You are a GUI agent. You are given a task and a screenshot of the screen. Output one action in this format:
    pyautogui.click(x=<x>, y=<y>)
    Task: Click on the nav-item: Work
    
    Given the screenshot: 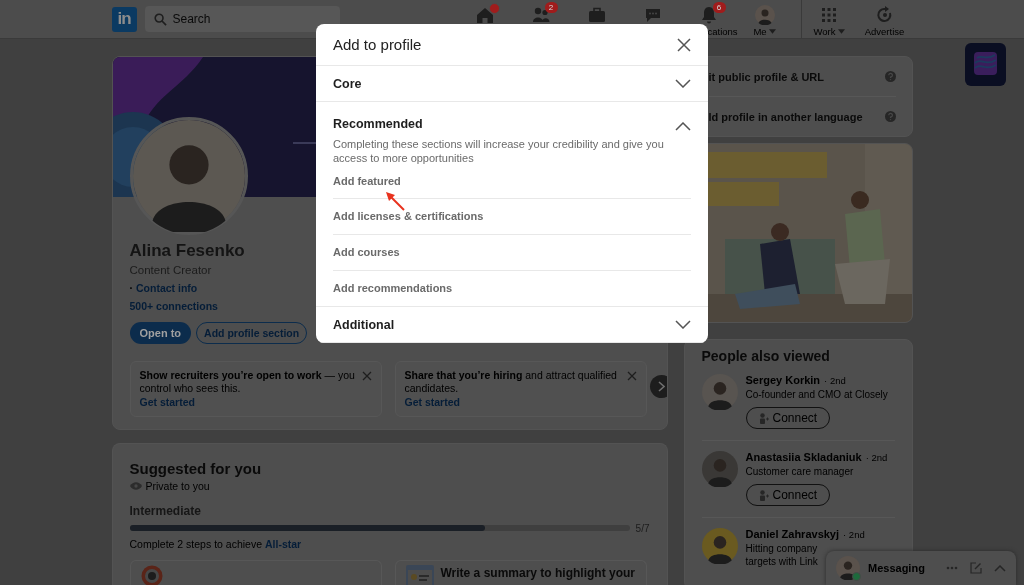 What is the action you would take?
    pyautogui.click(x=828, y=19)
    